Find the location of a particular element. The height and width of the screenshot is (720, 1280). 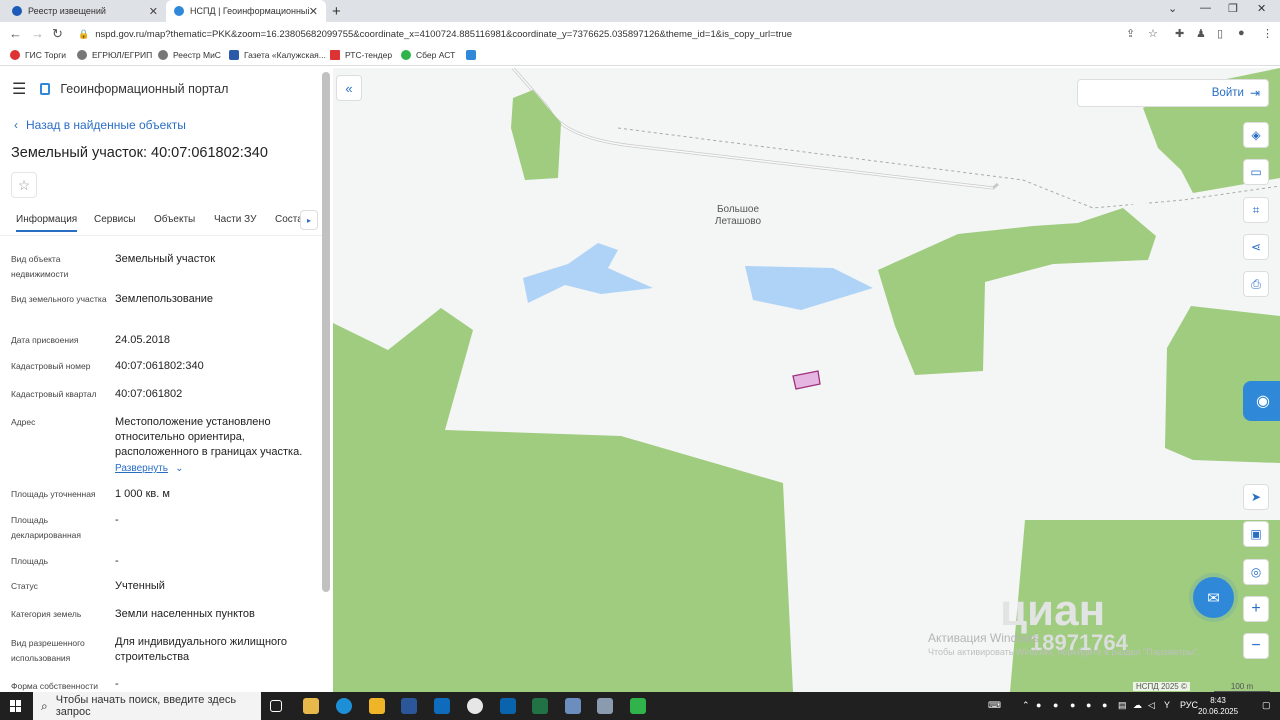

minimize-icon: — is located at coordinates (1205, 8).